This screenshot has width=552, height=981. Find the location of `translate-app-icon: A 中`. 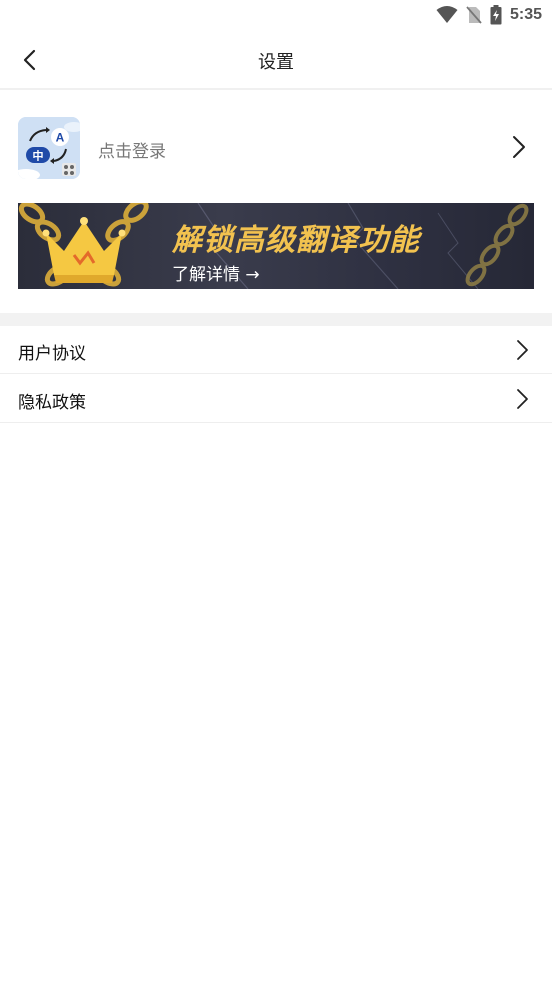

translate-app-icon: A 中 is located at coordinates (49, 148).